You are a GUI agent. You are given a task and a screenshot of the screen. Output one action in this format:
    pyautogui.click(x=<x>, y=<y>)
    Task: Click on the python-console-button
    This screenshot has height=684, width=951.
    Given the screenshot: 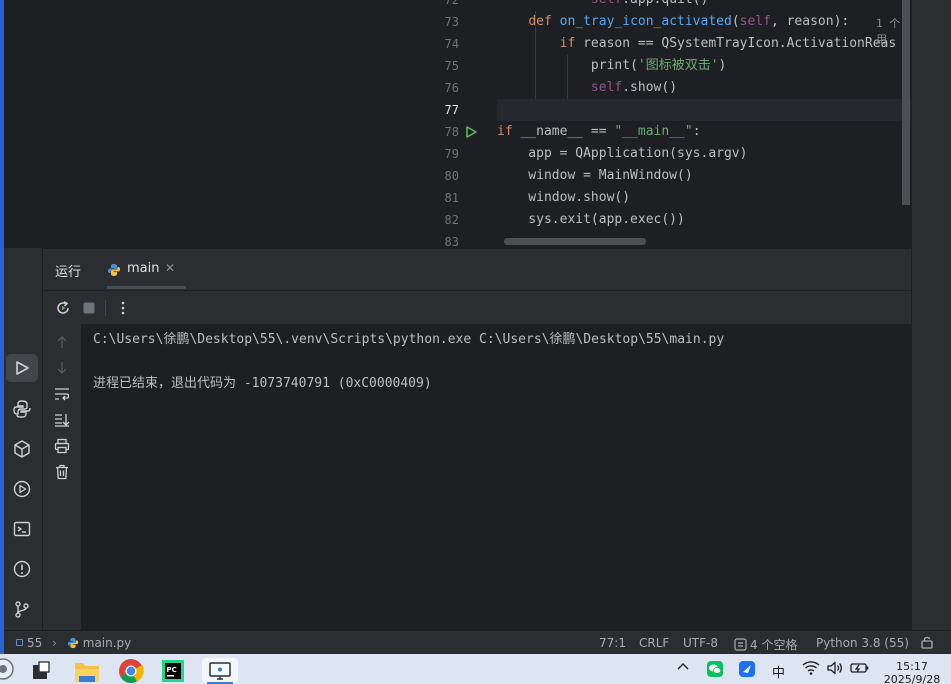 What is the action you would take?
    pyautogui.click(x=22, y=409)
    